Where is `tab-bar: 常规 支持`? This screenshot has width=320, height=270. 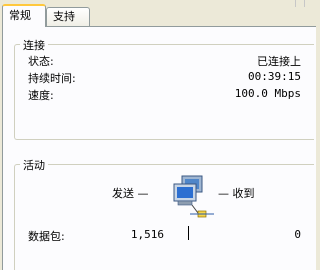
tab-bar: 常规 支持 is located at coordinates (159, 13).